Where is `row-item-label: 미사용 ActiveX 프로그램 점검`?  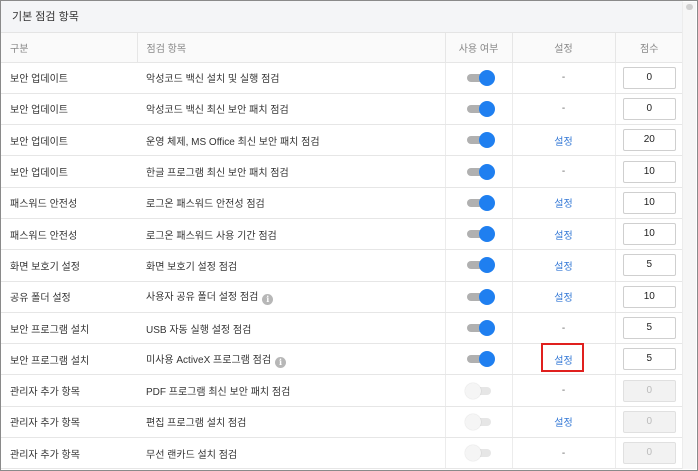 row-item-label: 미사용 ActiveX 프로그램 점검 is located at coordinates (209, 360).